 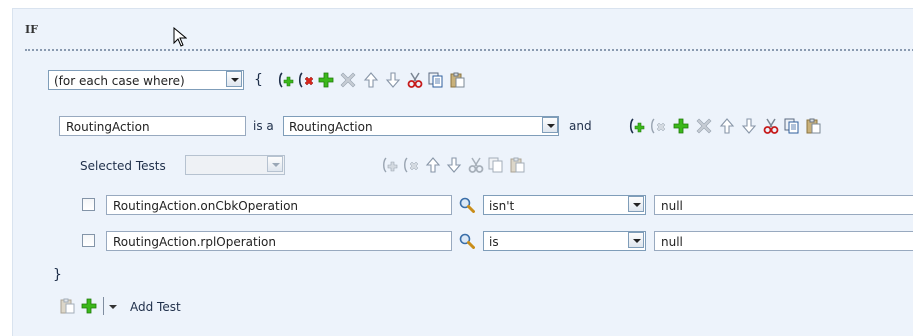 What do you see at coordinates (89, 306) in the screenshot?
I see `add-test-icon` at bounding box center [89, 306].